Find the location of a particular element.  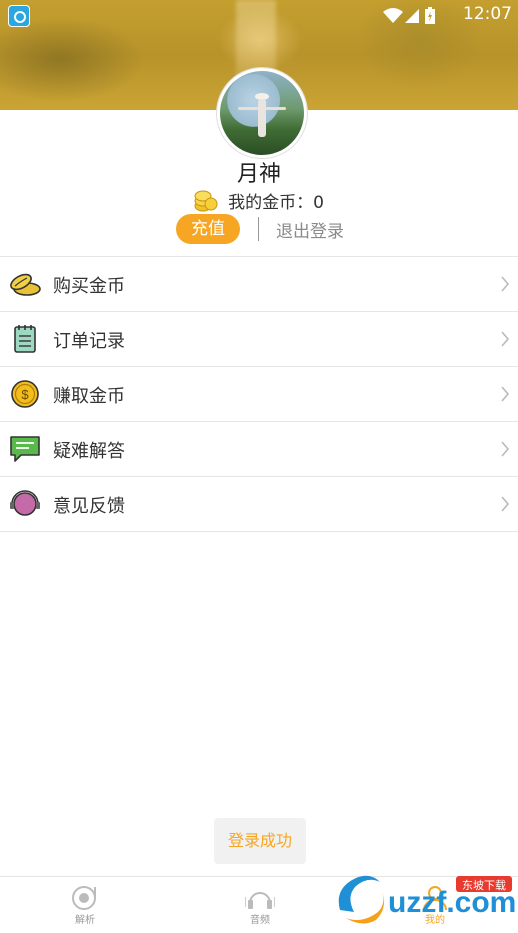

menu-item-feedback: 意见反馈 is located at coordinates (259, 504).